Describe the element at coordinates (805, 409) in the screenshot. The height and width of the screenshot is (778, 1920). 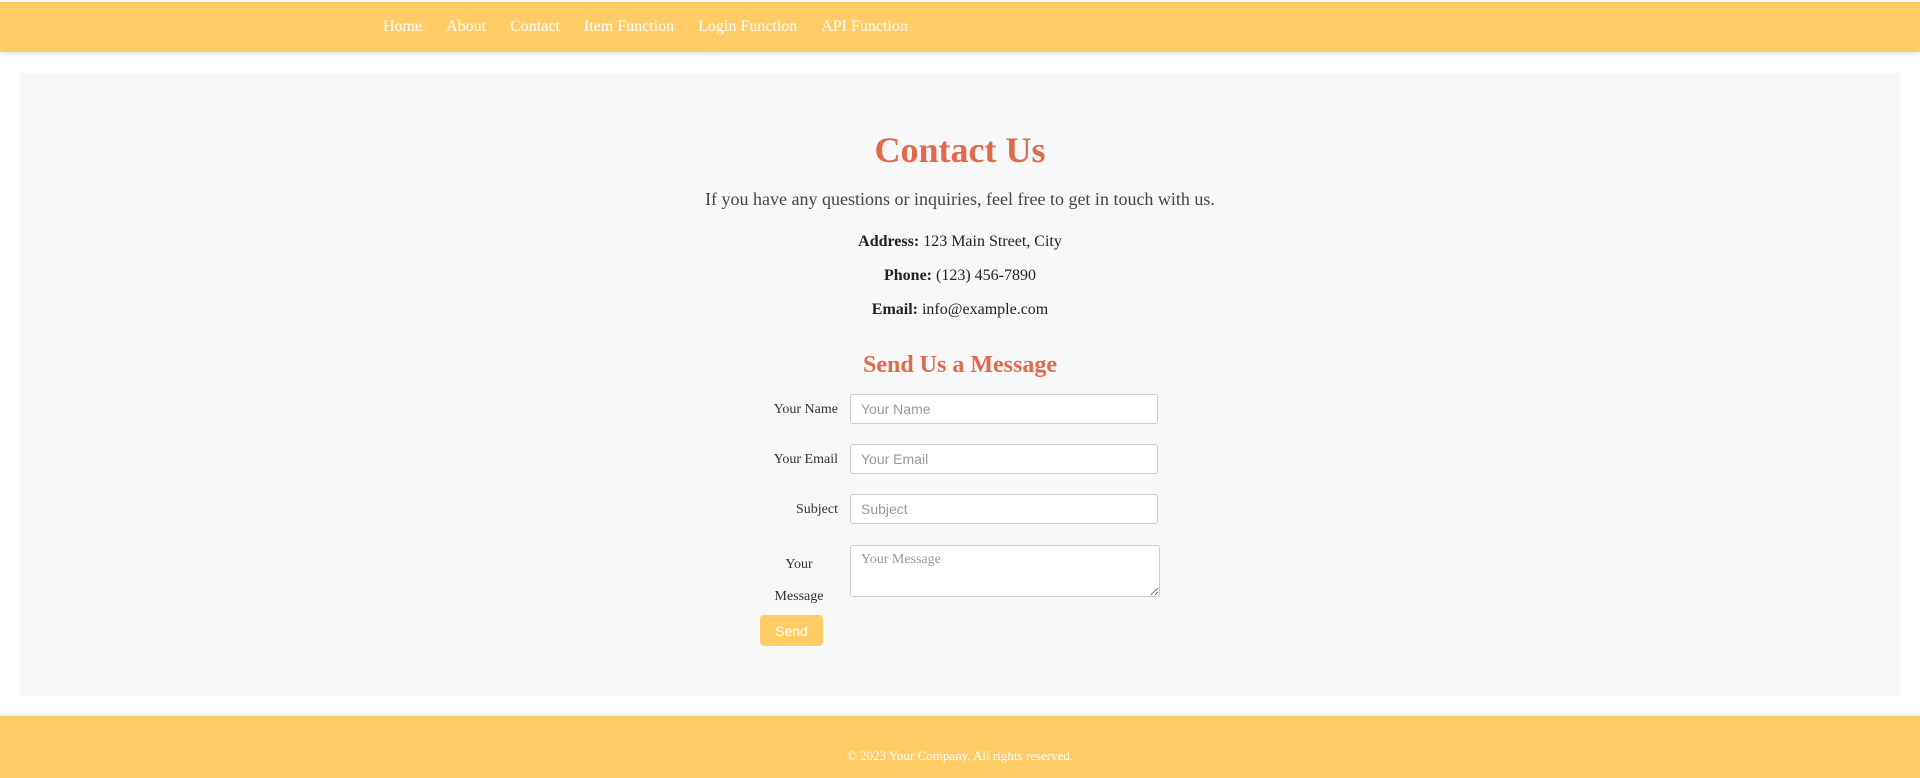
I see `name-label: Your Name` at that location.